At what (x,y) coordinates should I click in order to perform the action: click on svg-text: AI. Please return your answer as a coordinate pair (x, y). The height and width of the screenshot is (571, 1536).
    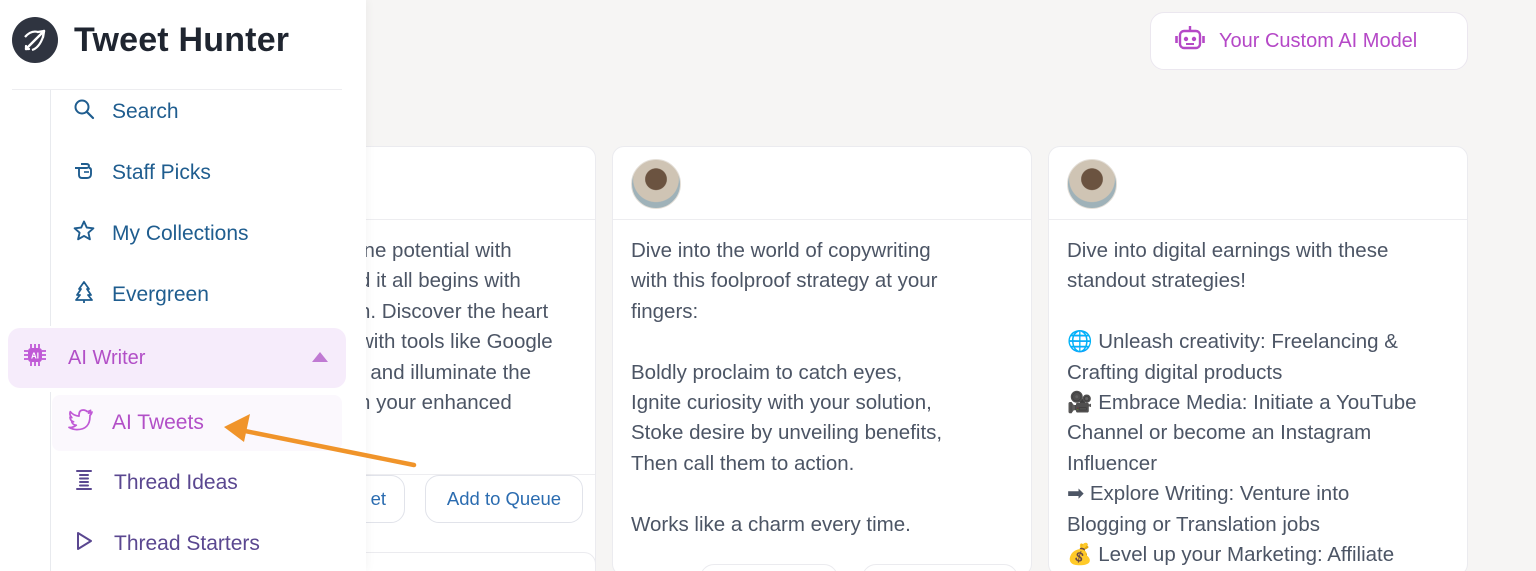
    Looking at the image, I should click on (35, 356).